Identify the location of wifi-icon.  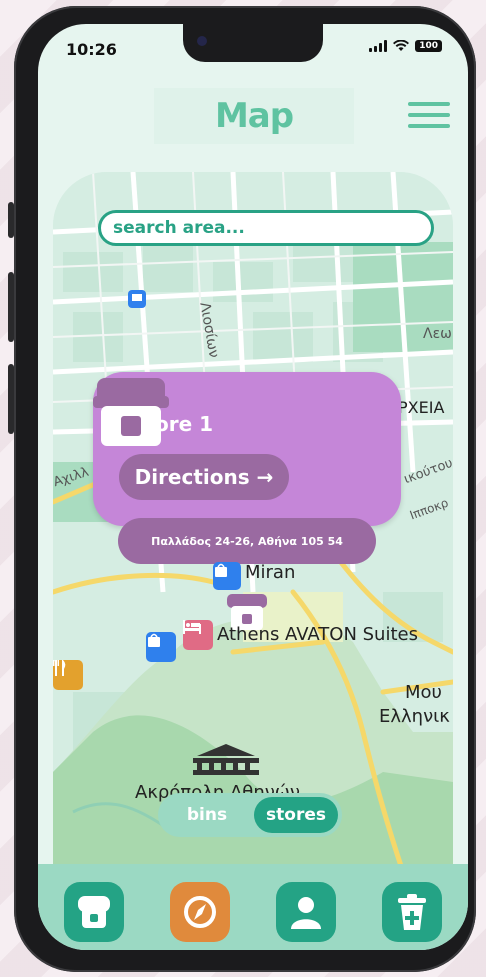
(401, 45).